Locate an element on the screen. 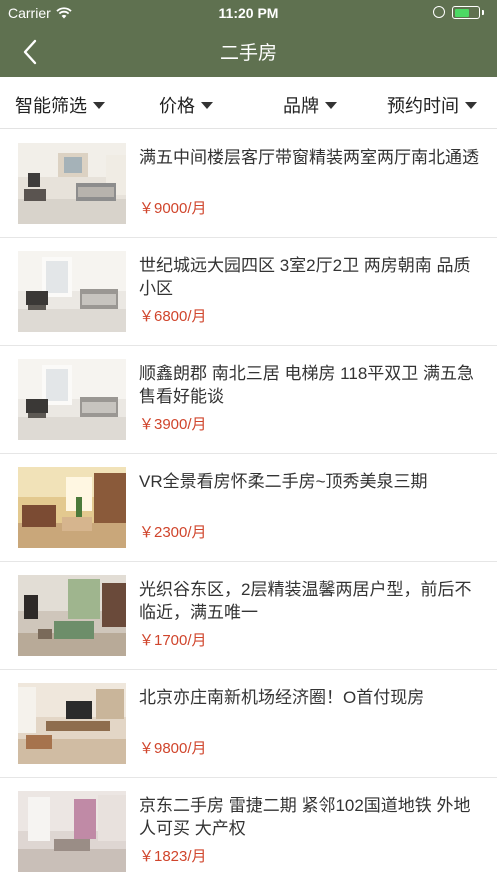 The height and width of the screenshot is (883, 497). status-bar: Carrier 11:20 PM is located at coordinates (248, 13).